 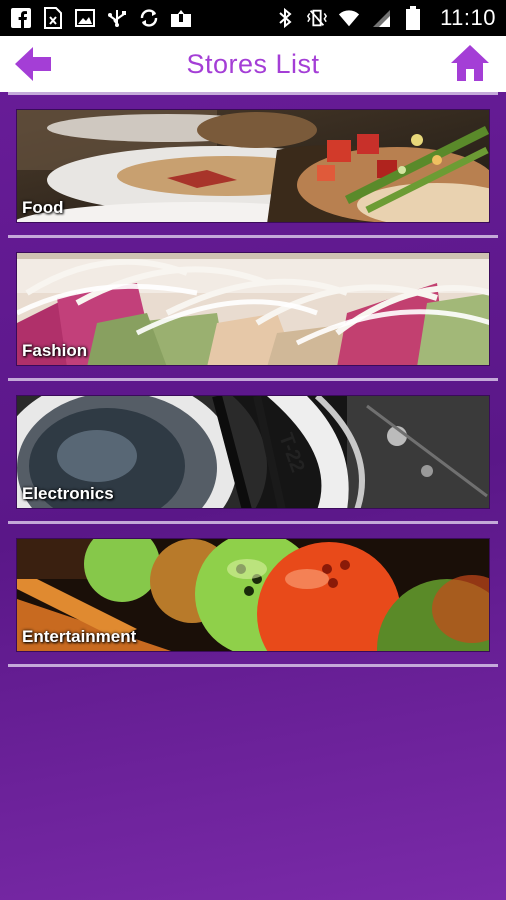 I want to click on store-label: Fashion, so click(x=55, y=350).